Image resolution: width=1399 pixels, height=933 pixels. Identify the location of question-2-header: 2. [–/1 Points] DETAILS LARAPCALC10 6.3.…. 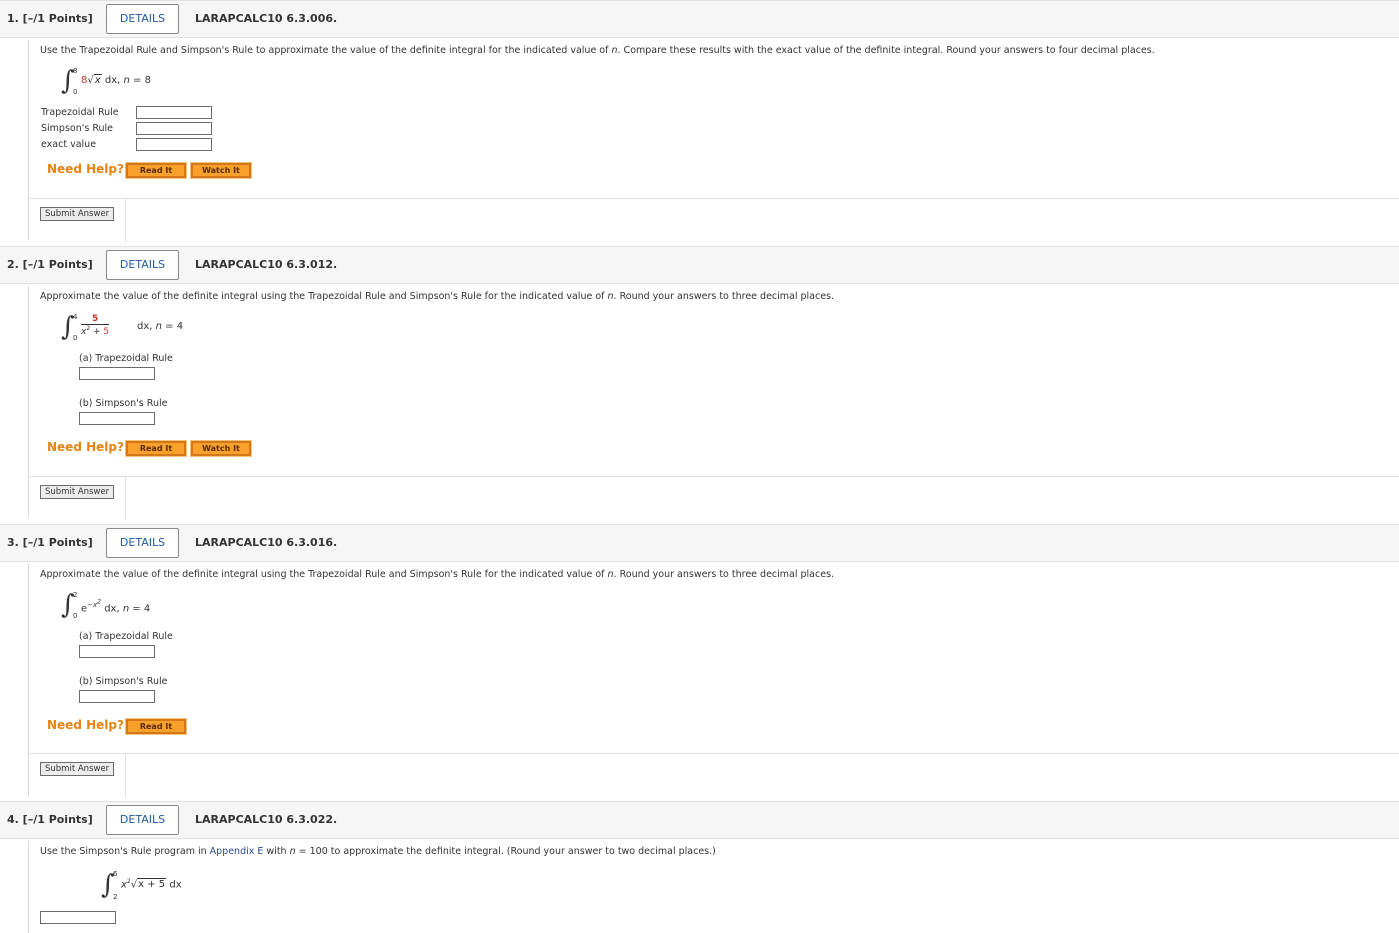
(699, 265).